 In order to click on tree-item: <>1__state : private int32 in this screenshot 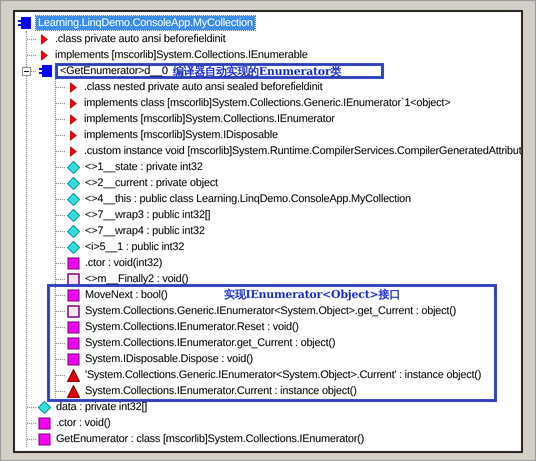, I will do `click(144, 167)`.